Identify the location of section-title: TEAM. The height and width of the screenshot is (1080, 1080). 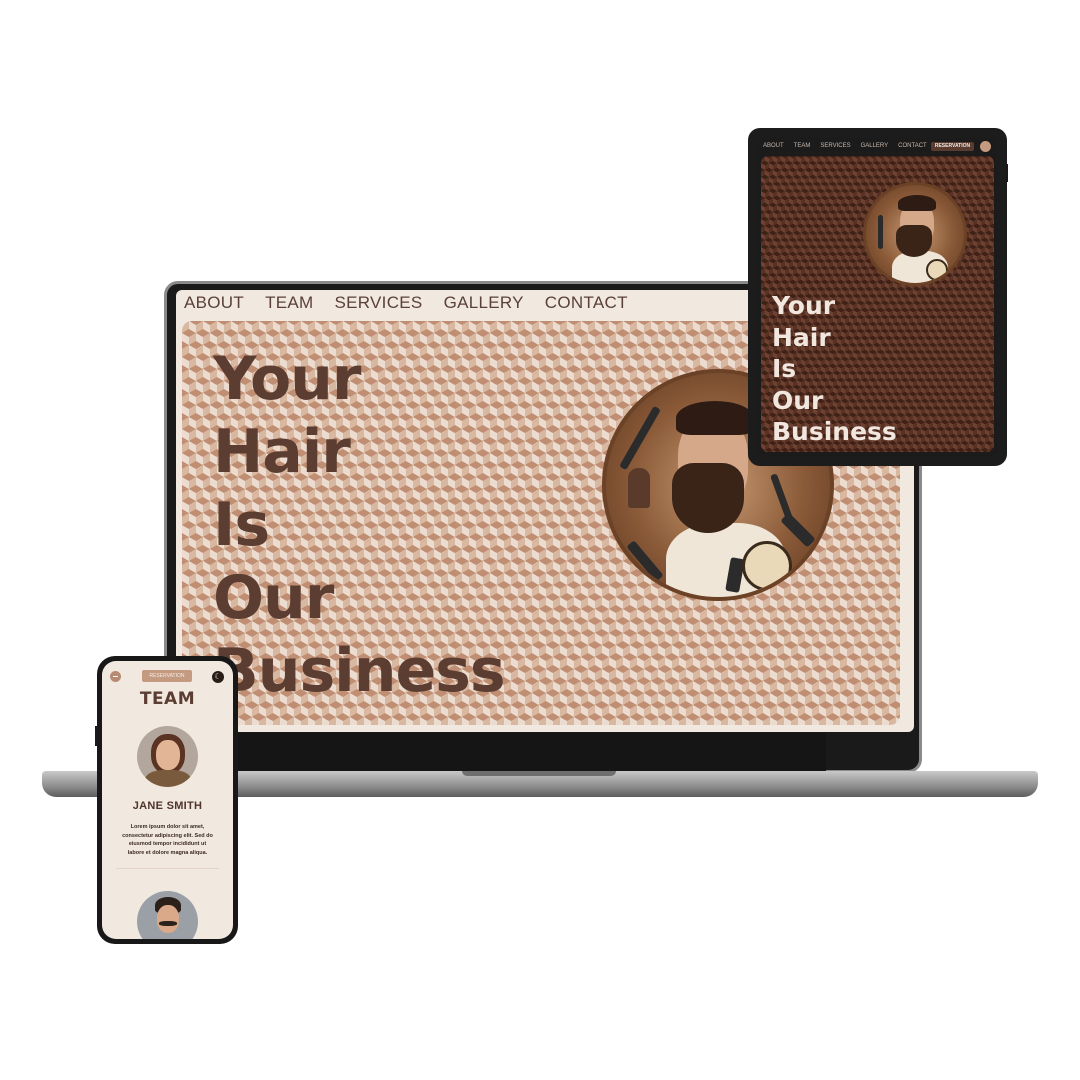
(167, 699).